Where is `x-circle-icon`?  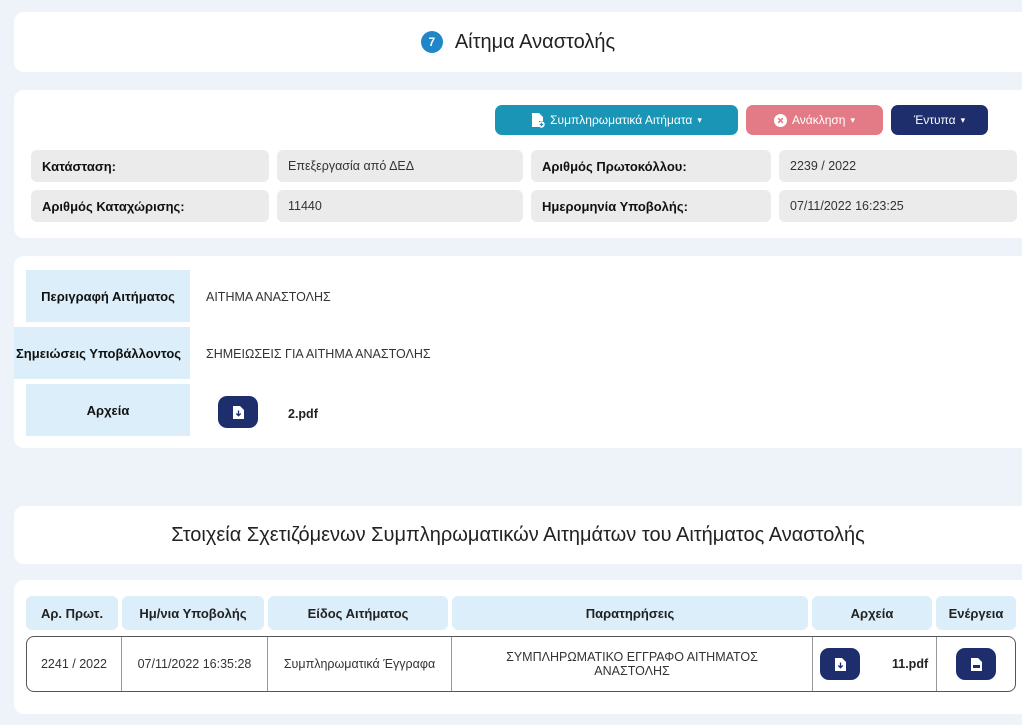 x-circle-icon is located at coordinates (780, 120).